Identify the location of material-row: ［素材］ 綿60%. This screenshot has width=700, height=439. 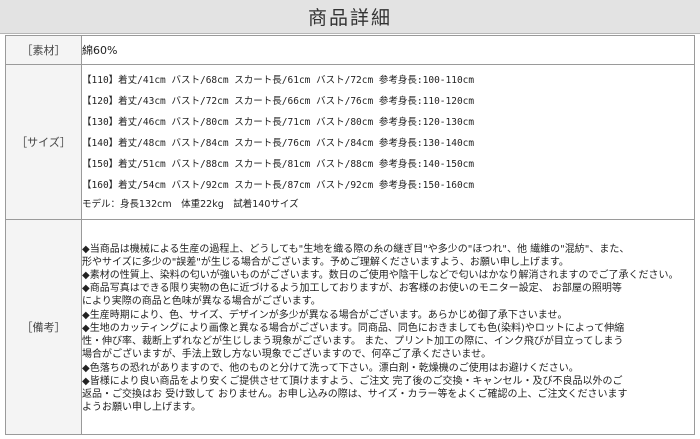
(350, 50).